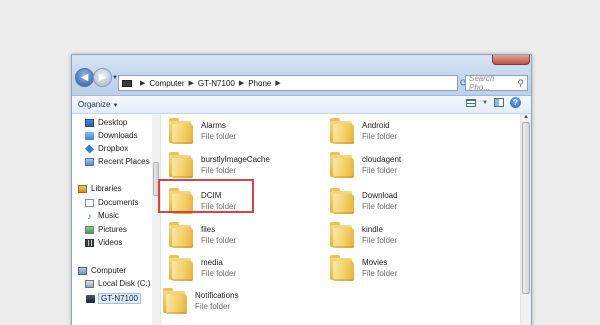  I want to click on nav-item-gt-n7100: GT-N7100, so click(113, 298).